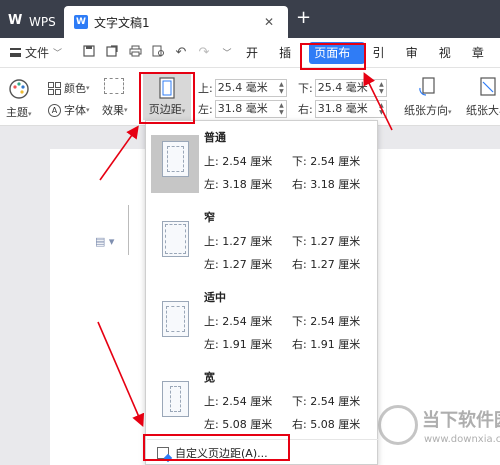 The image size is (500, 465). Describe the element at coordinates (122, 22) in the screenshot. I see `document-tab-label: 文字文稿1` at that location.